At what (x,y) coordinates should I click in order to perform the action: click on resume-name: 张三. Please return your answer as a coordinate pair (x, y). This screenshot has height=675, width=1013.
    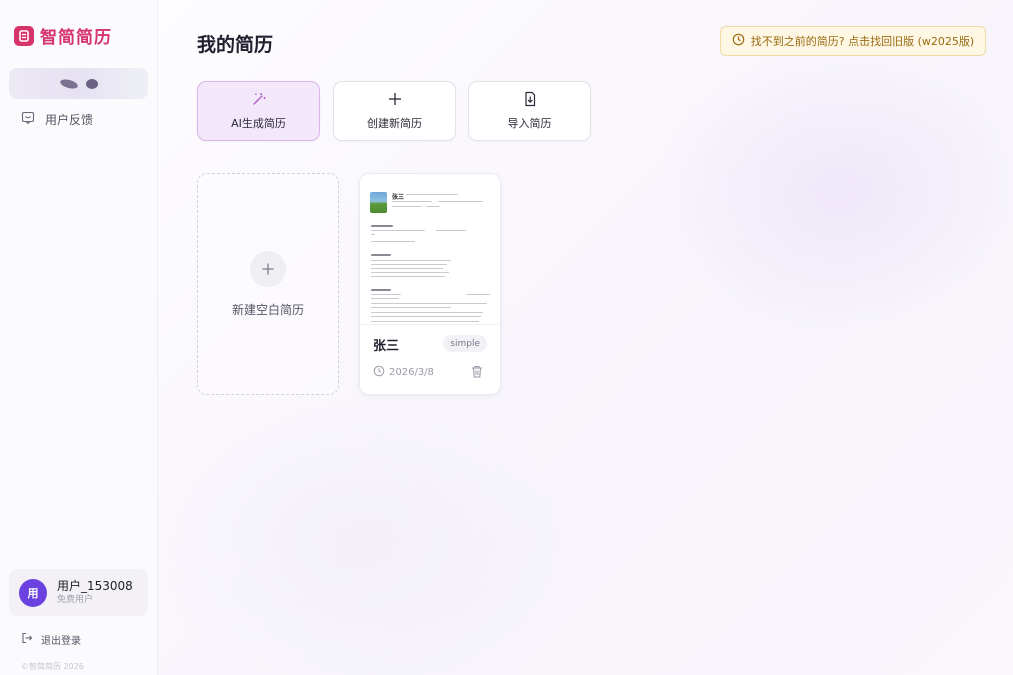
    Looking at the image, I should click on (386, 346).